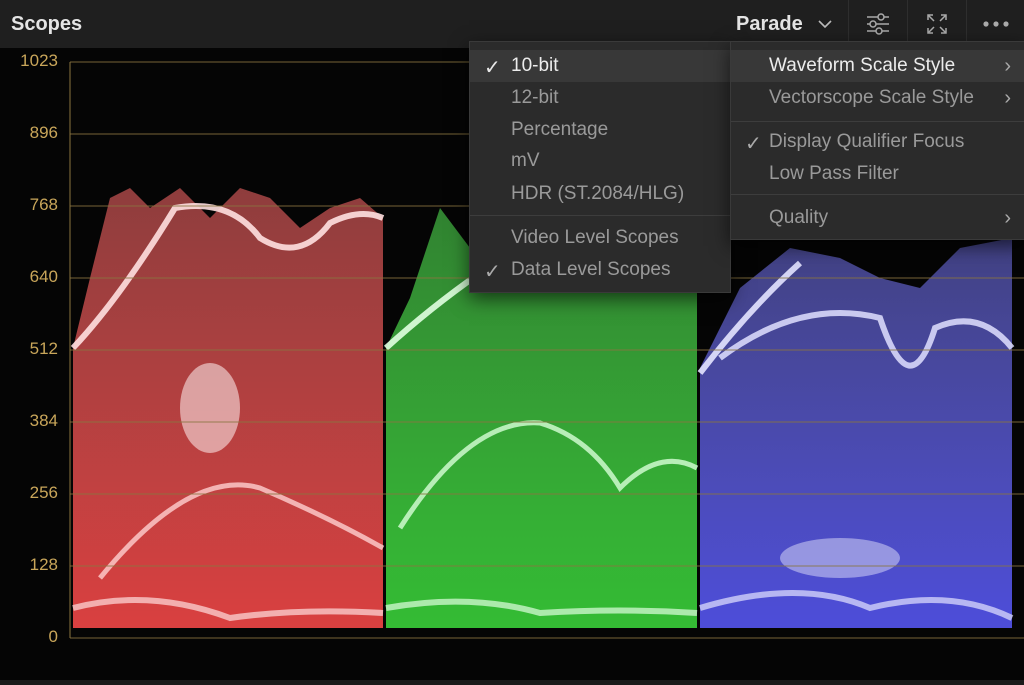 This screenshot has width=1024, height=685. What do you see at coordinates (600, 270) in the screenshot?
I see `menu-item-data-level-scopes: ✓ Data Level Scopes` at bounding box center [600, 270].